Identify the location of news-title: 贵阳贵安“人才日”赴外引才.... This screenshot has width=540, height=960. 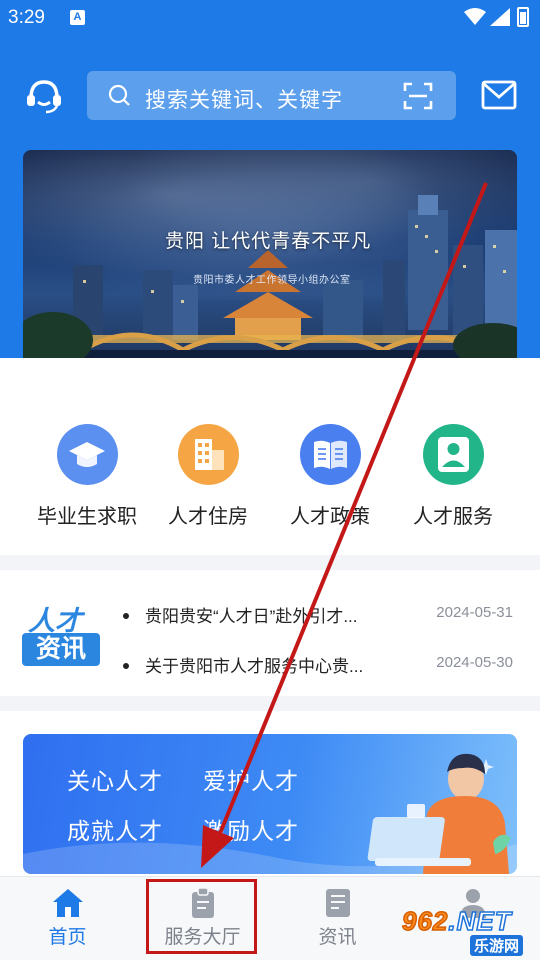
(251, 616).